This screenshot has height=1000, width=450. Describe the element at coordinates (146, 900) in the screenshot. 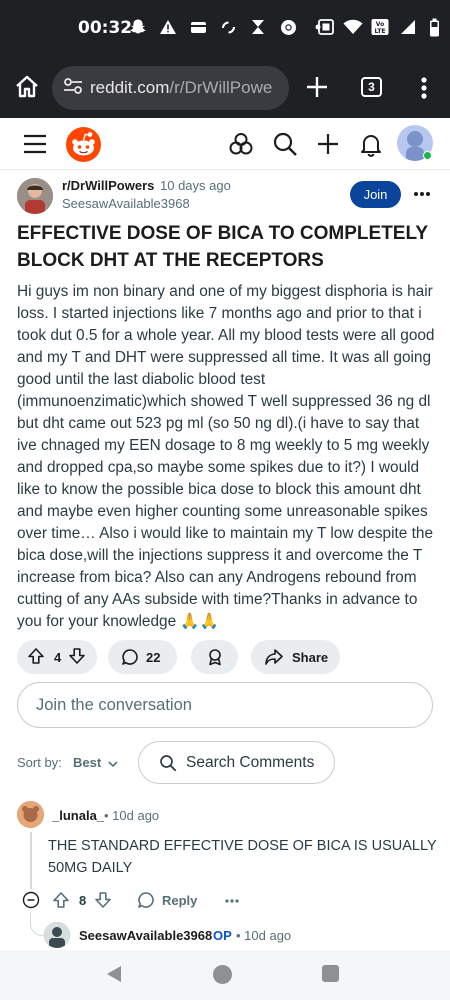

I see `reply-icon` at that location.